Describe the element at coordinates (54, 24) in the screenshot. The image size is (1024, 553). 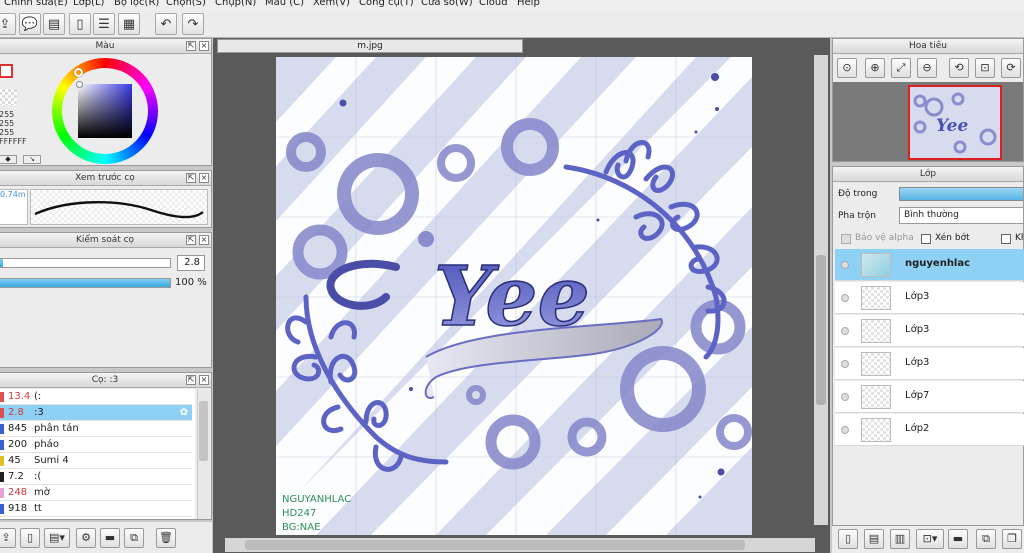
I see `comment-icon: ▤` at that location.